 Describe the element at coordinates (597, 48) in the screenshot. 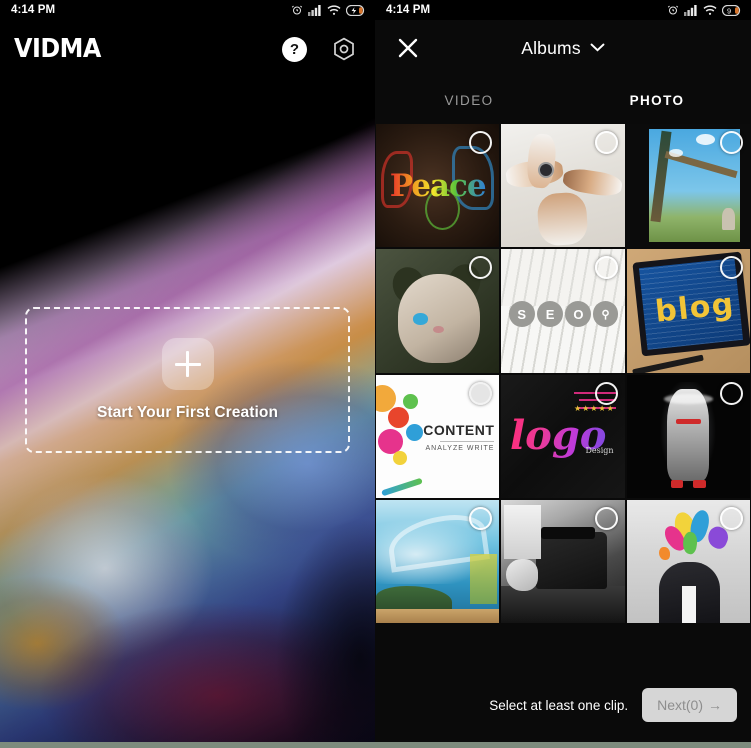

I see `chevron-down-icon` at that location.